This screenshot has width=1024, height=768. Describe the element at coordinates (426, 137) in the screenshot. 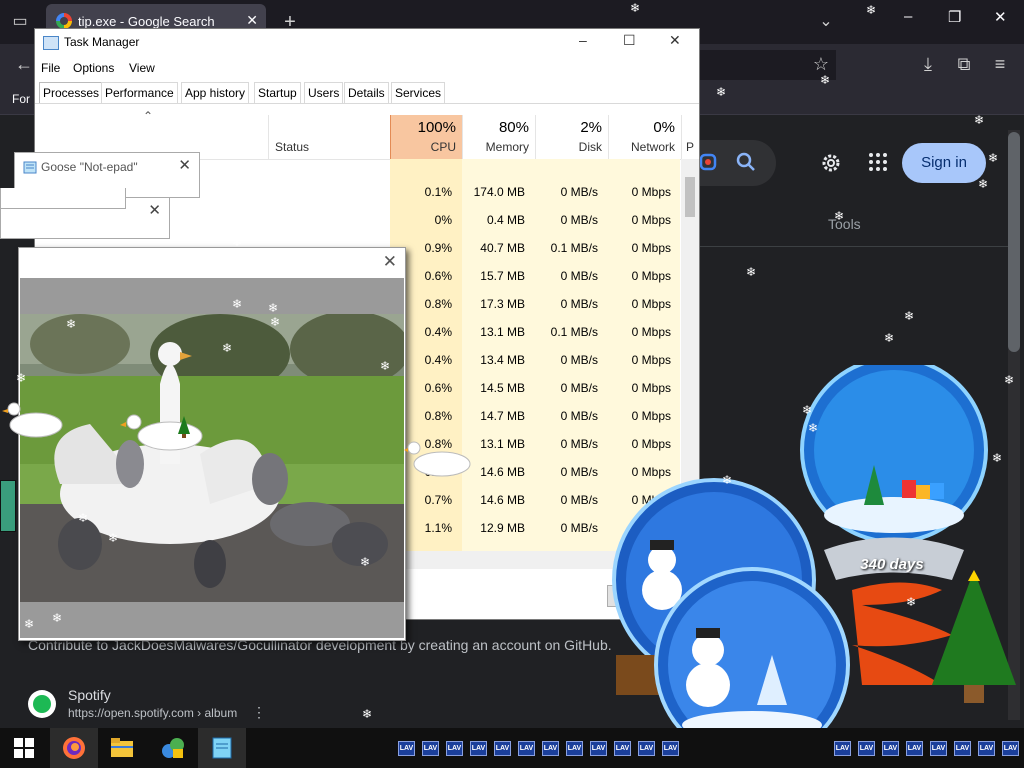

I see `col-cpu: 100% CPU` at that location.